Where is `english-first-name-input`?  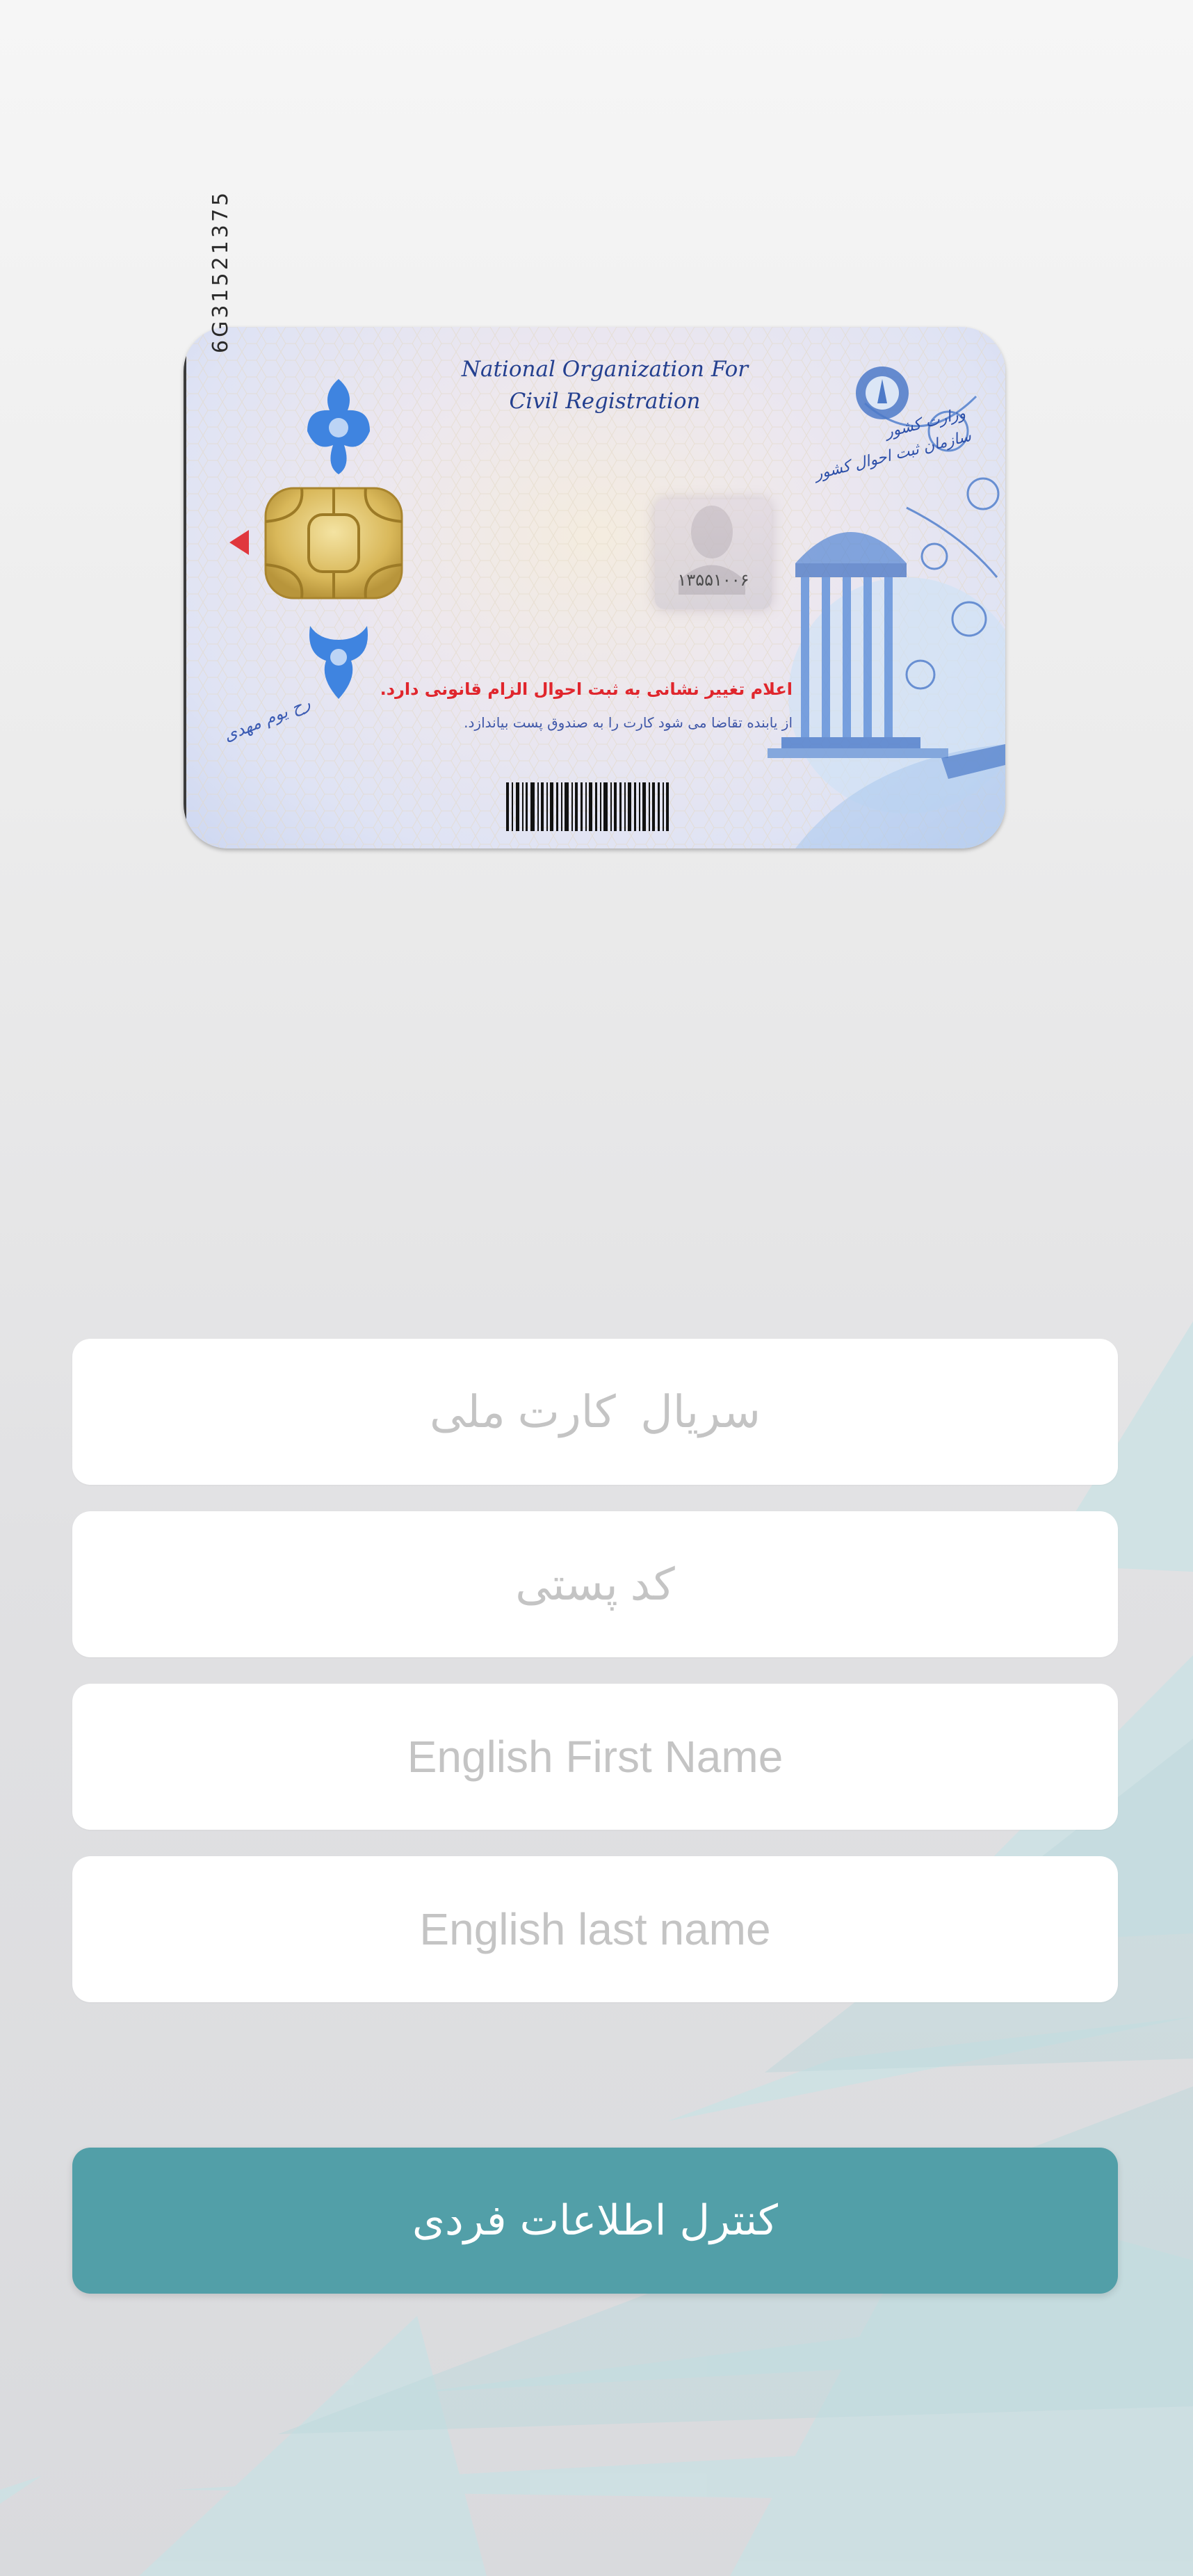
english-first-name-input is located at coordinates (595, 1756).